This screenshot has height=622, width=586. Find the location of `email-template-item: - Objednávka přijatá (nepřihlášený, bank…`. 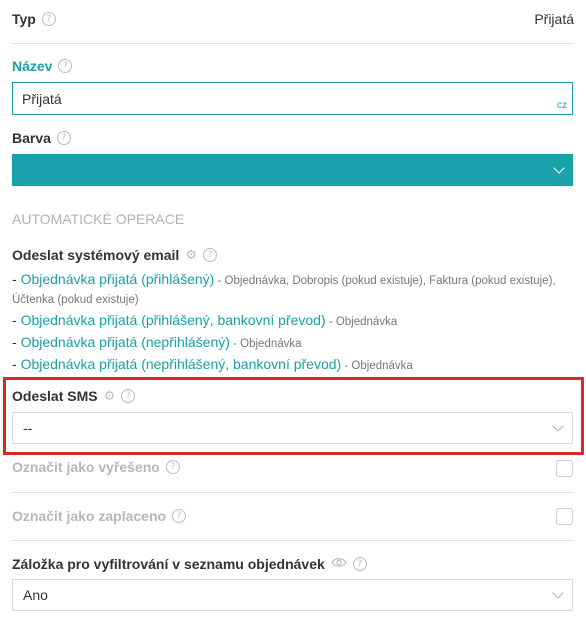

email-template-item: - Objednávka přijatá (nepřihlášený, bank… is located at coordinates (292, 365).